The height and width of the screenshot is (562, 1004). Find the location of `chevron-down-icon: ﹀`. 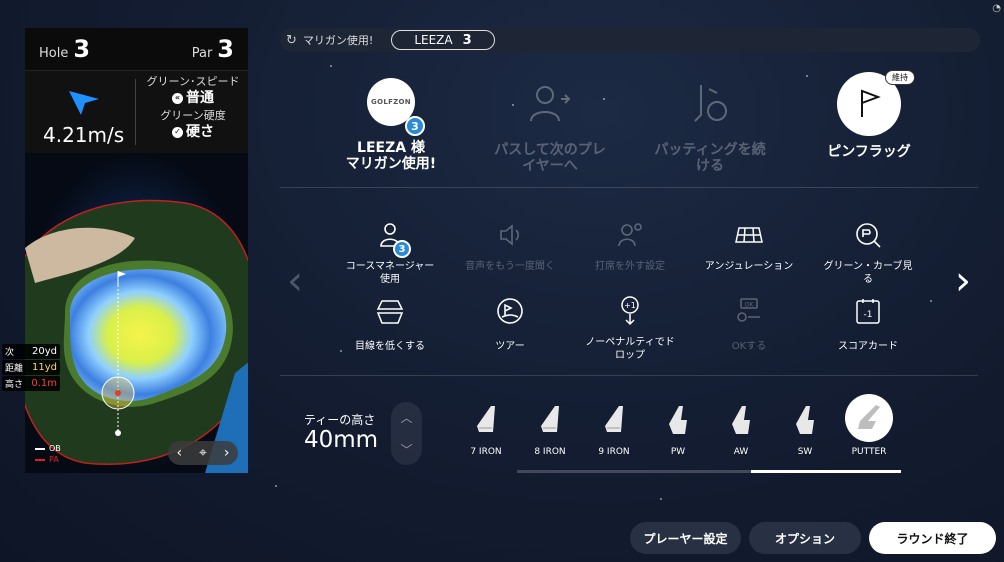

chevron-down-icon: ﹀ is located at coordinates (406, 449).